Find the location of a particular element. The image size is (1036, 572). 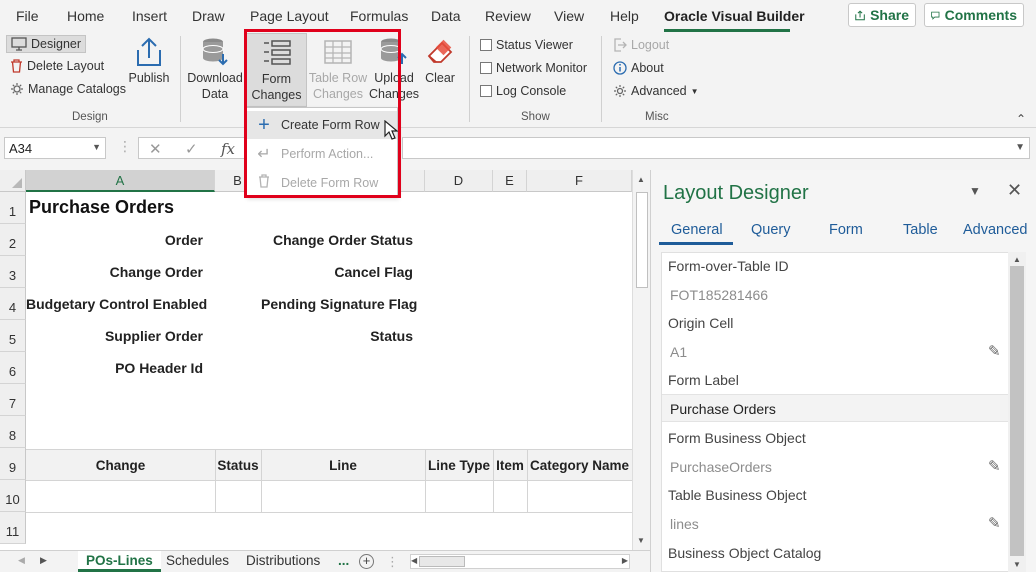

next-sheet-icon: ▶ is located at coordinates (43, 560).